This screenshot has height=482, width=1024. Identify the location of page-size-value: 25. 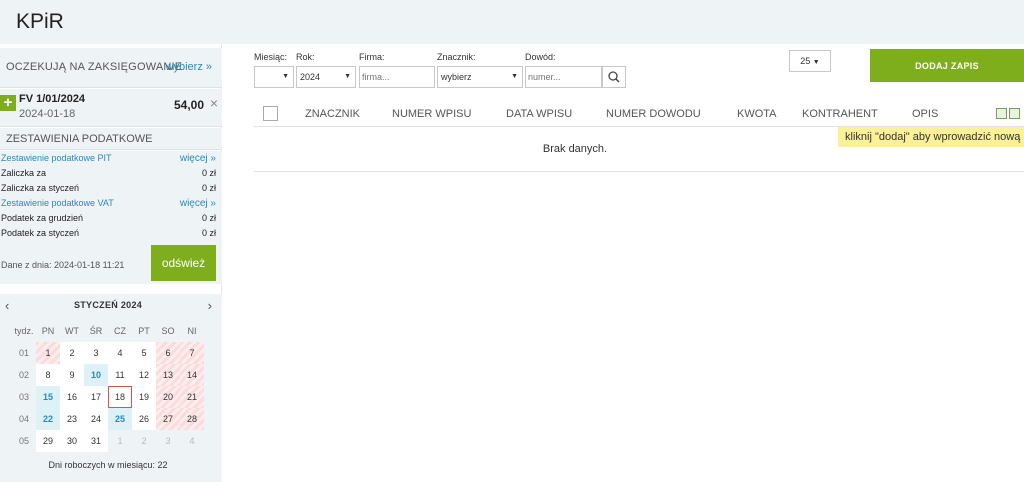
(805, 61).